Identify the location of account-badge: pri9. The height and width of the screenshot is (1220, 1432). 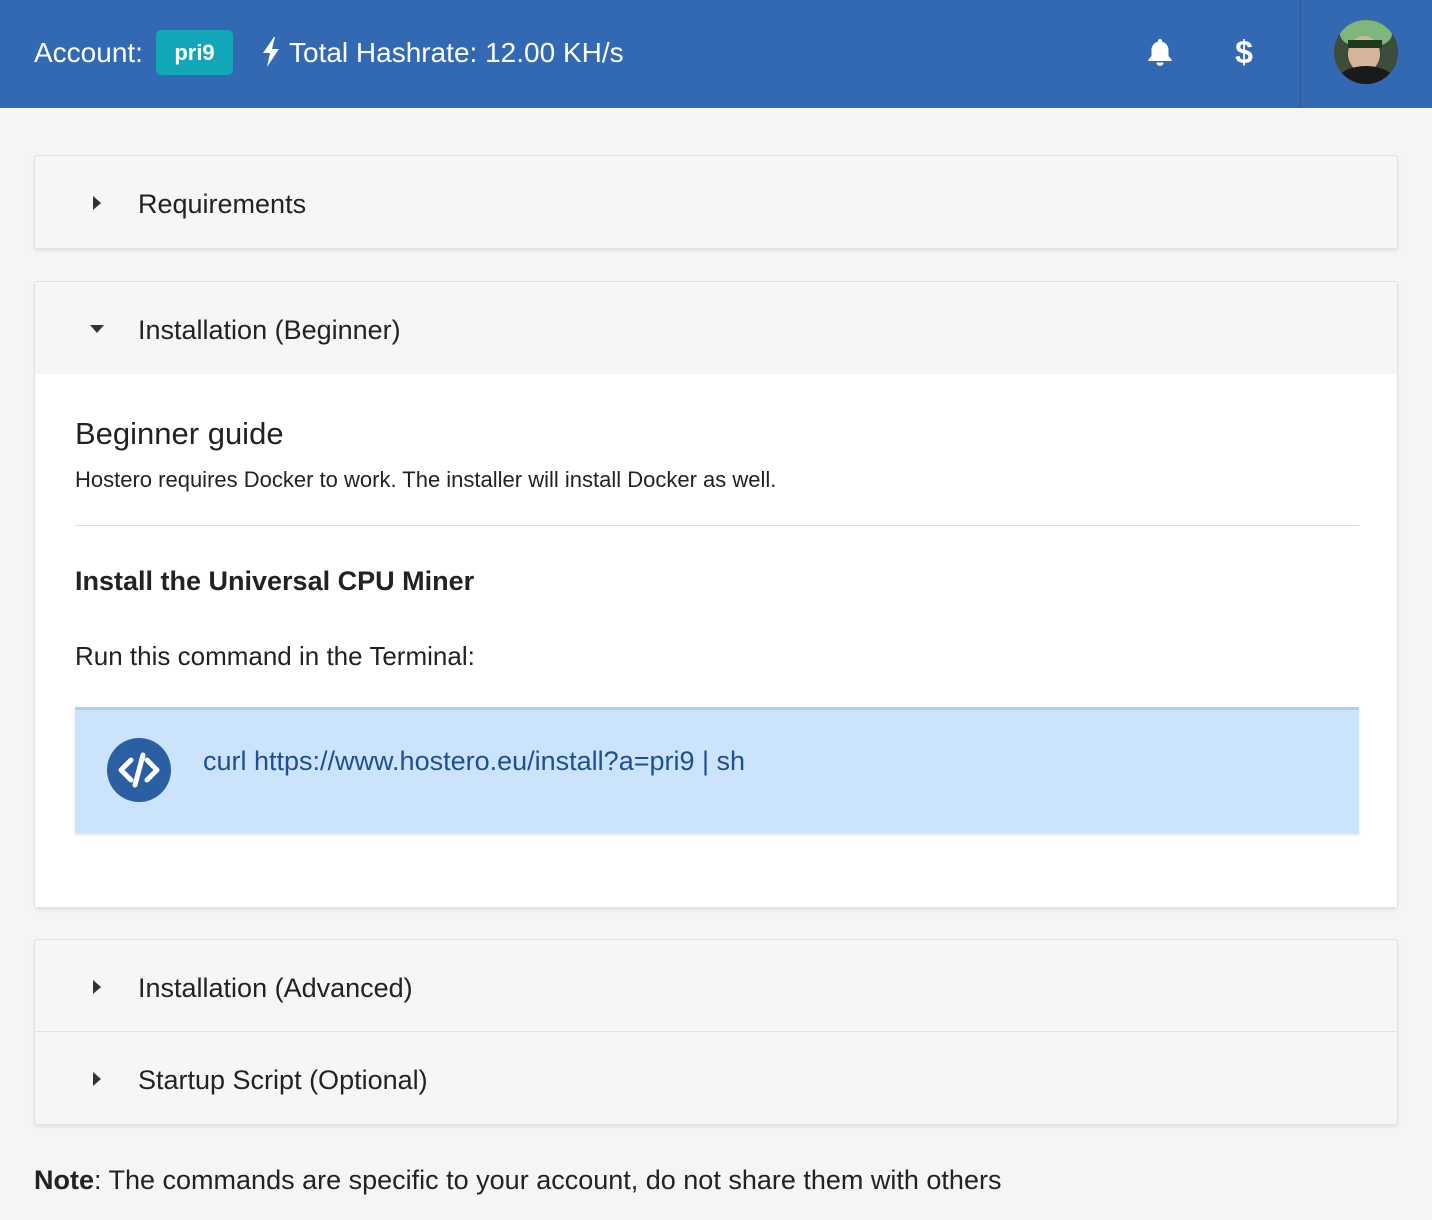
(194, 52).